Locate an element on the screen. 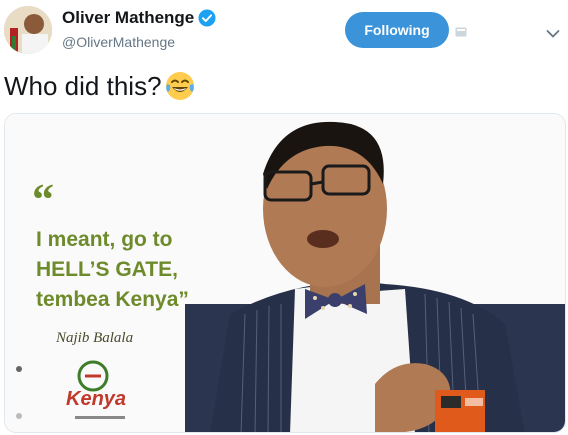  avatar is located at coordinates (28, 30).